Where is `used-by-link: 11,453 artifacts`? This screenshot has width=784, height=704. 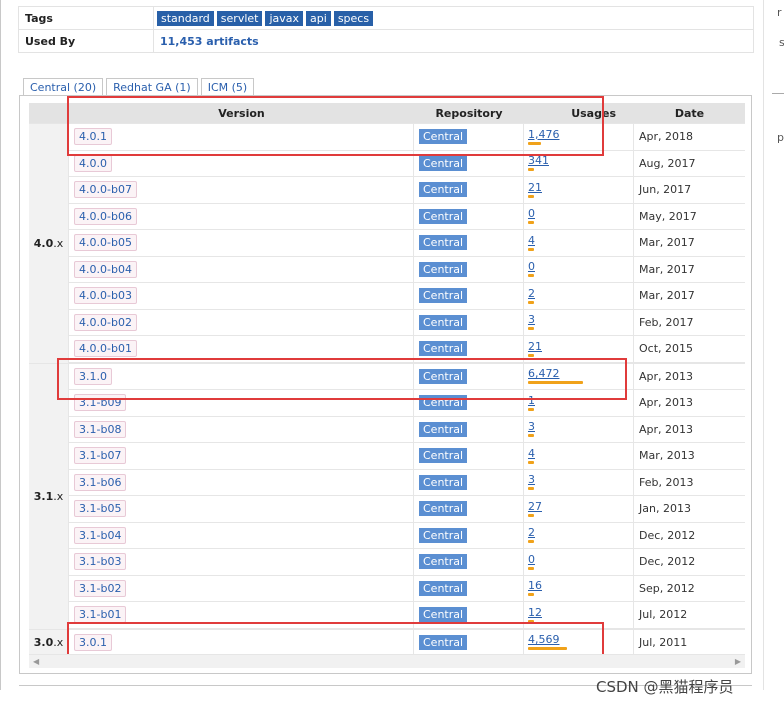
used-by-link: 11,453 artifacts is located at coordinates (208, 41).